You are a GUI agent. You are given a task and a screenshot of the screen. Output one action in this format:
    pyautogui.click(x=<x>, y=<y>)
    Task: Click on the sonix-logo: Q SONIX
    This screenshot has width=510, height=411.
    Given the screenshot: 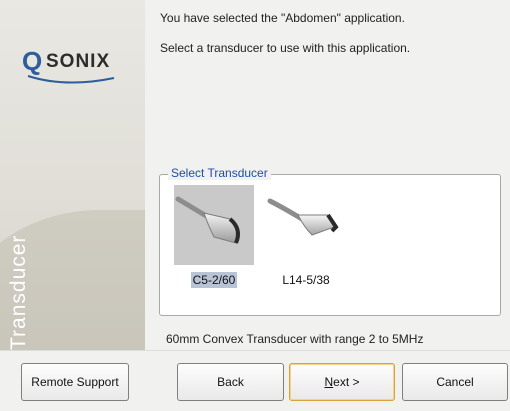 What is the action you would take?
    pyautogui.click(x=82, y=66)
    